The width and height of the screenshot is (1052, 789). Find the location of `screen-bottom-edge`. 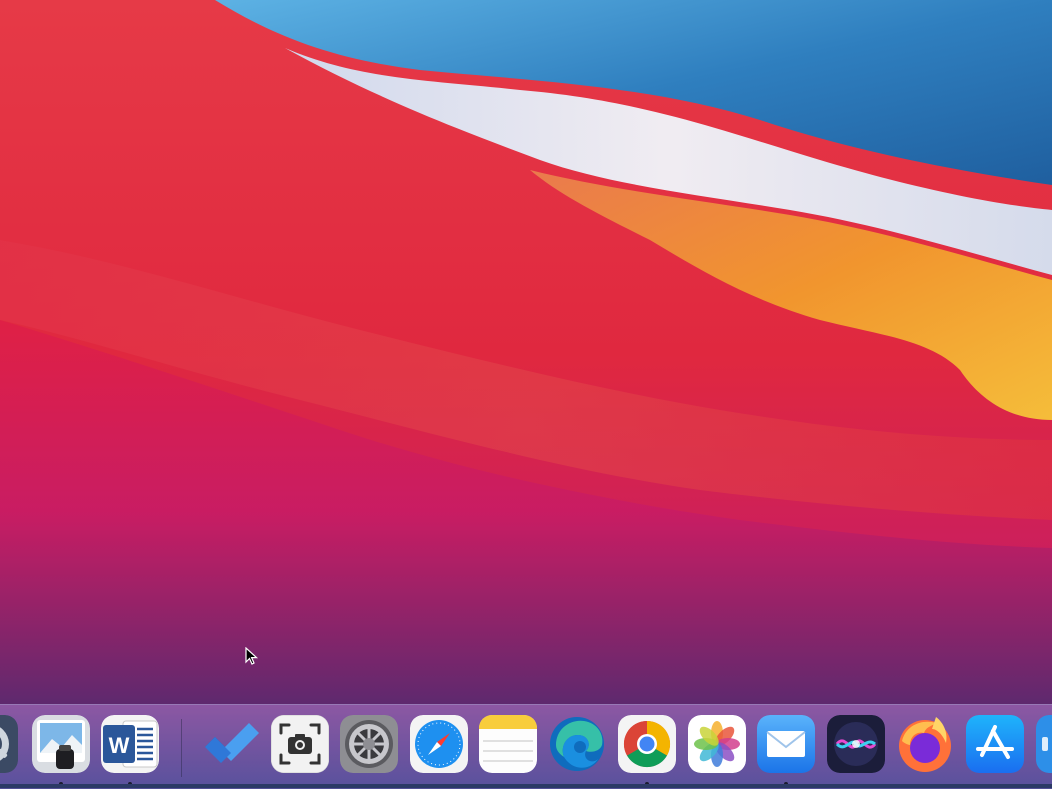

screen-bottom-edge is located at coordinates (526, 786).